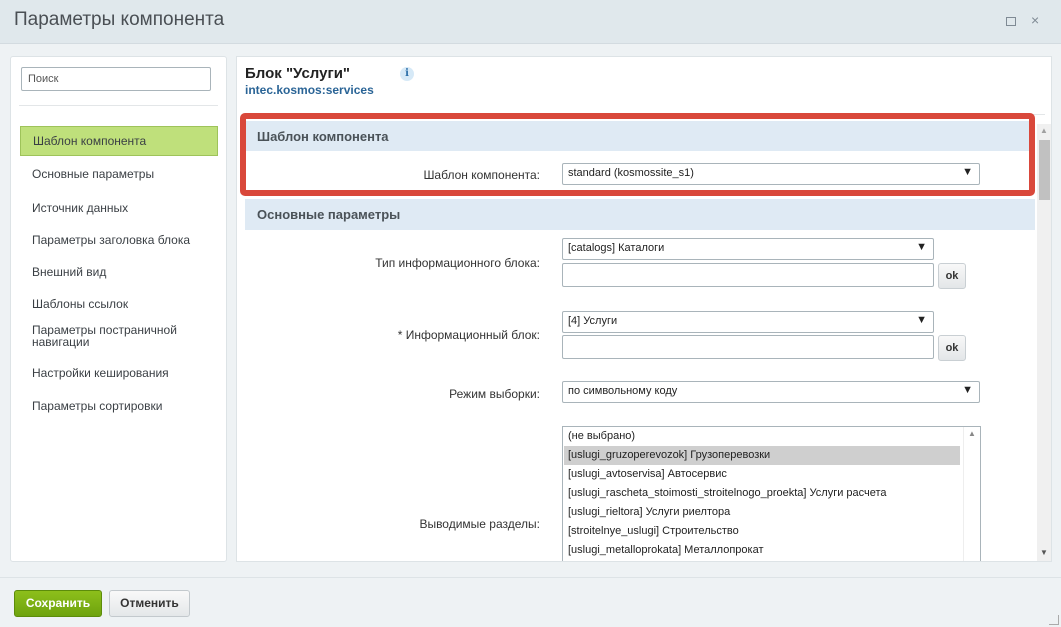 The width and height of the screenshot is (1061, 627). What do you see at coordinates (748, 347) in the screenshot?
I see `iblock-input` at bounding box center [748, 347].